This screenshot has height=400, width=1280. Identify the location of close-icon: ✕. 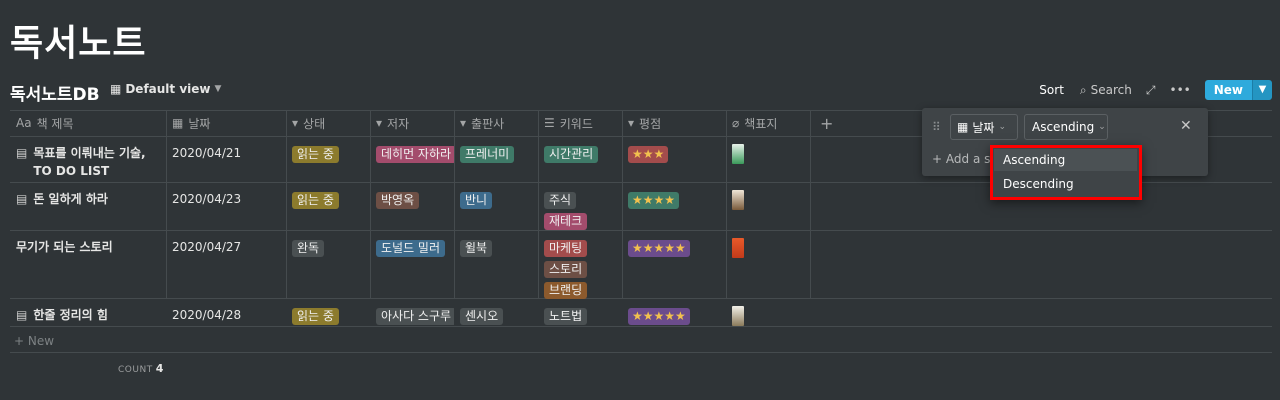
(1186, 126).